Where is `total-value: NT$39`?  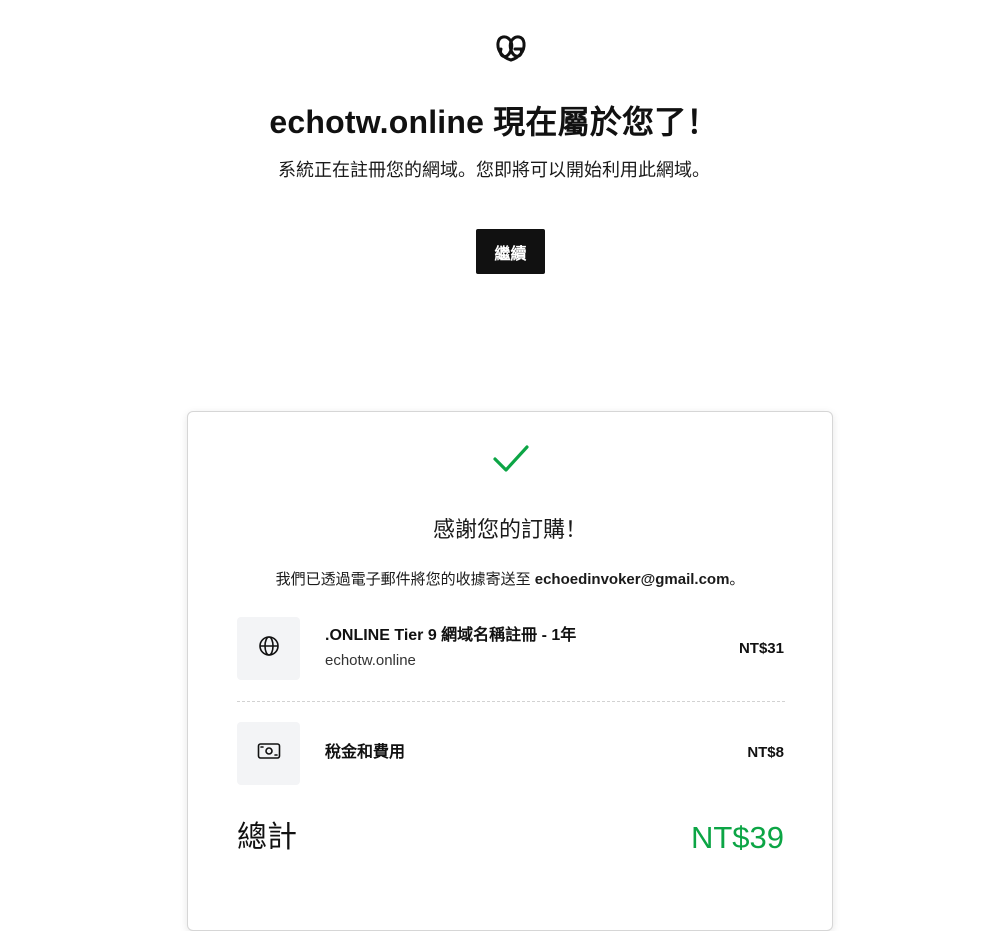 total-value: NT$39 is located at coordinates (737, 837).